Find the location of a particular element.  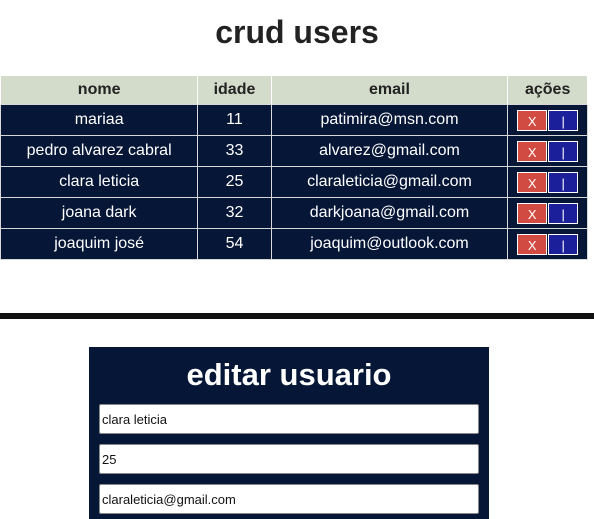

column-header-email: email is located at coordinates (389, 90).